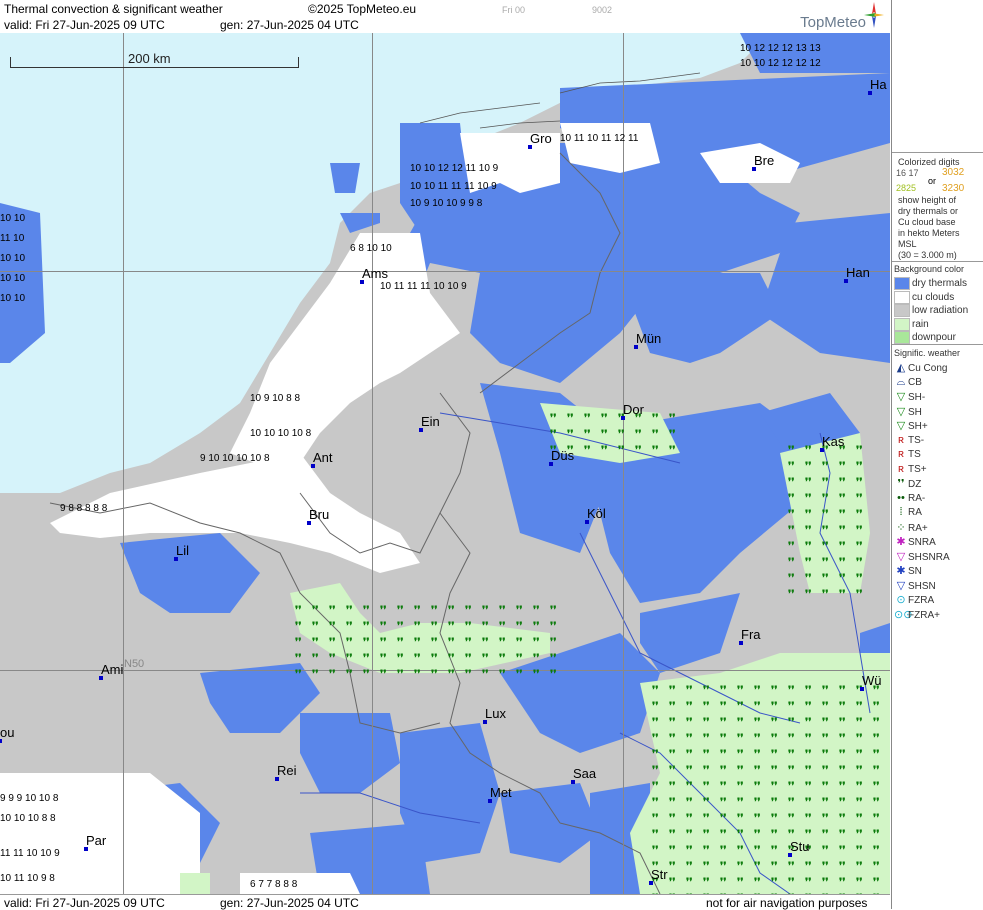  What do you see at coordinates (907, 455) in the screenshot?
I see `legend-wx-item: ʀ TS` at bounding box center [907, 455].